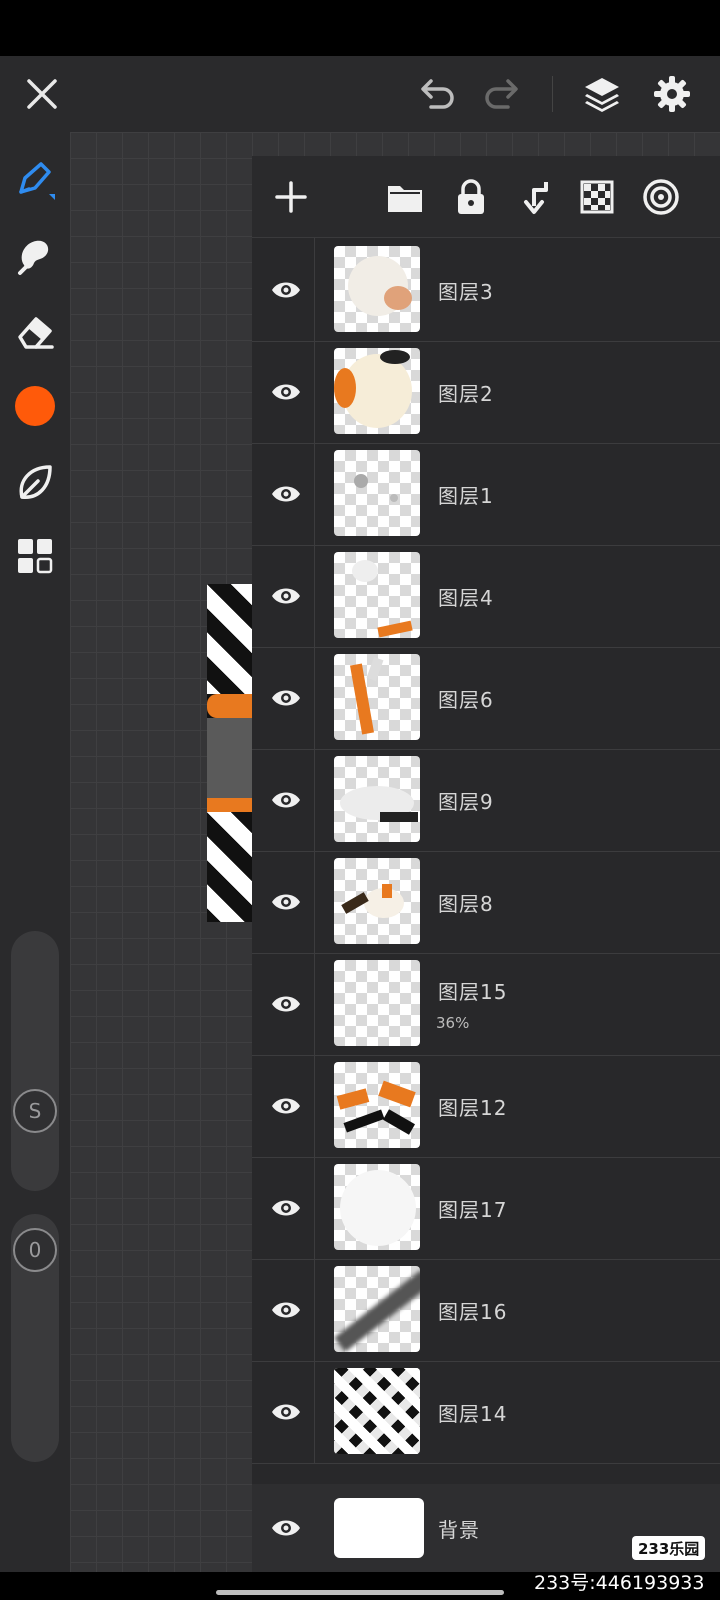 This screenshot has height=1600, width=720. I want to click on redo-icon, so click(502, 94).